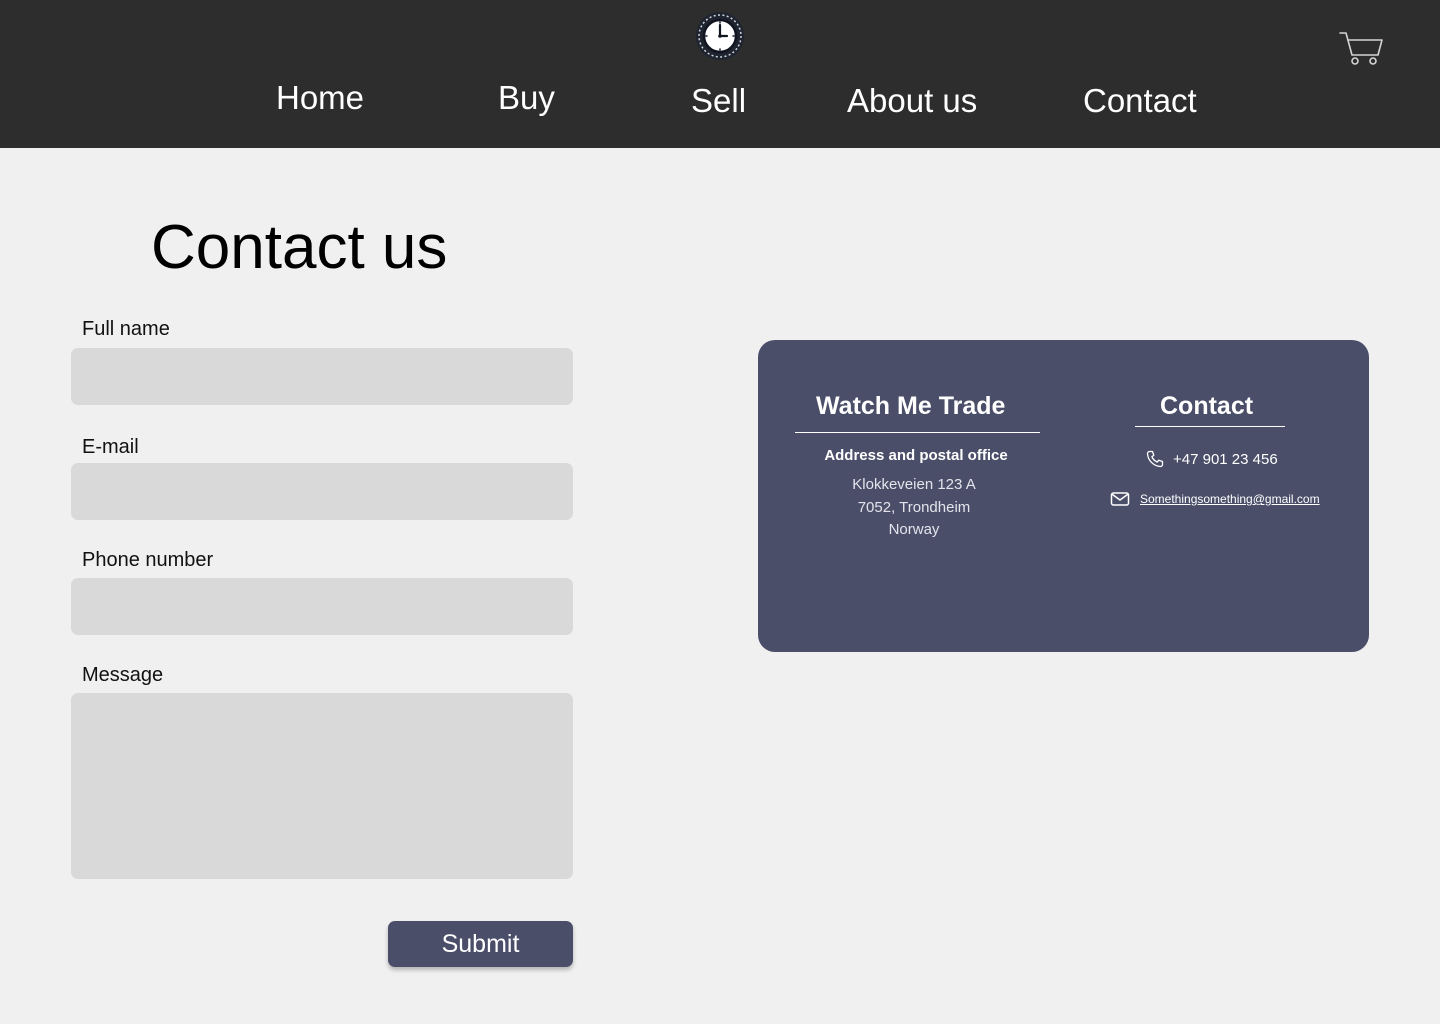 This screenshot has height=1024, width=1440. I want to click on nav-about-us: About us, so click(912, 101).